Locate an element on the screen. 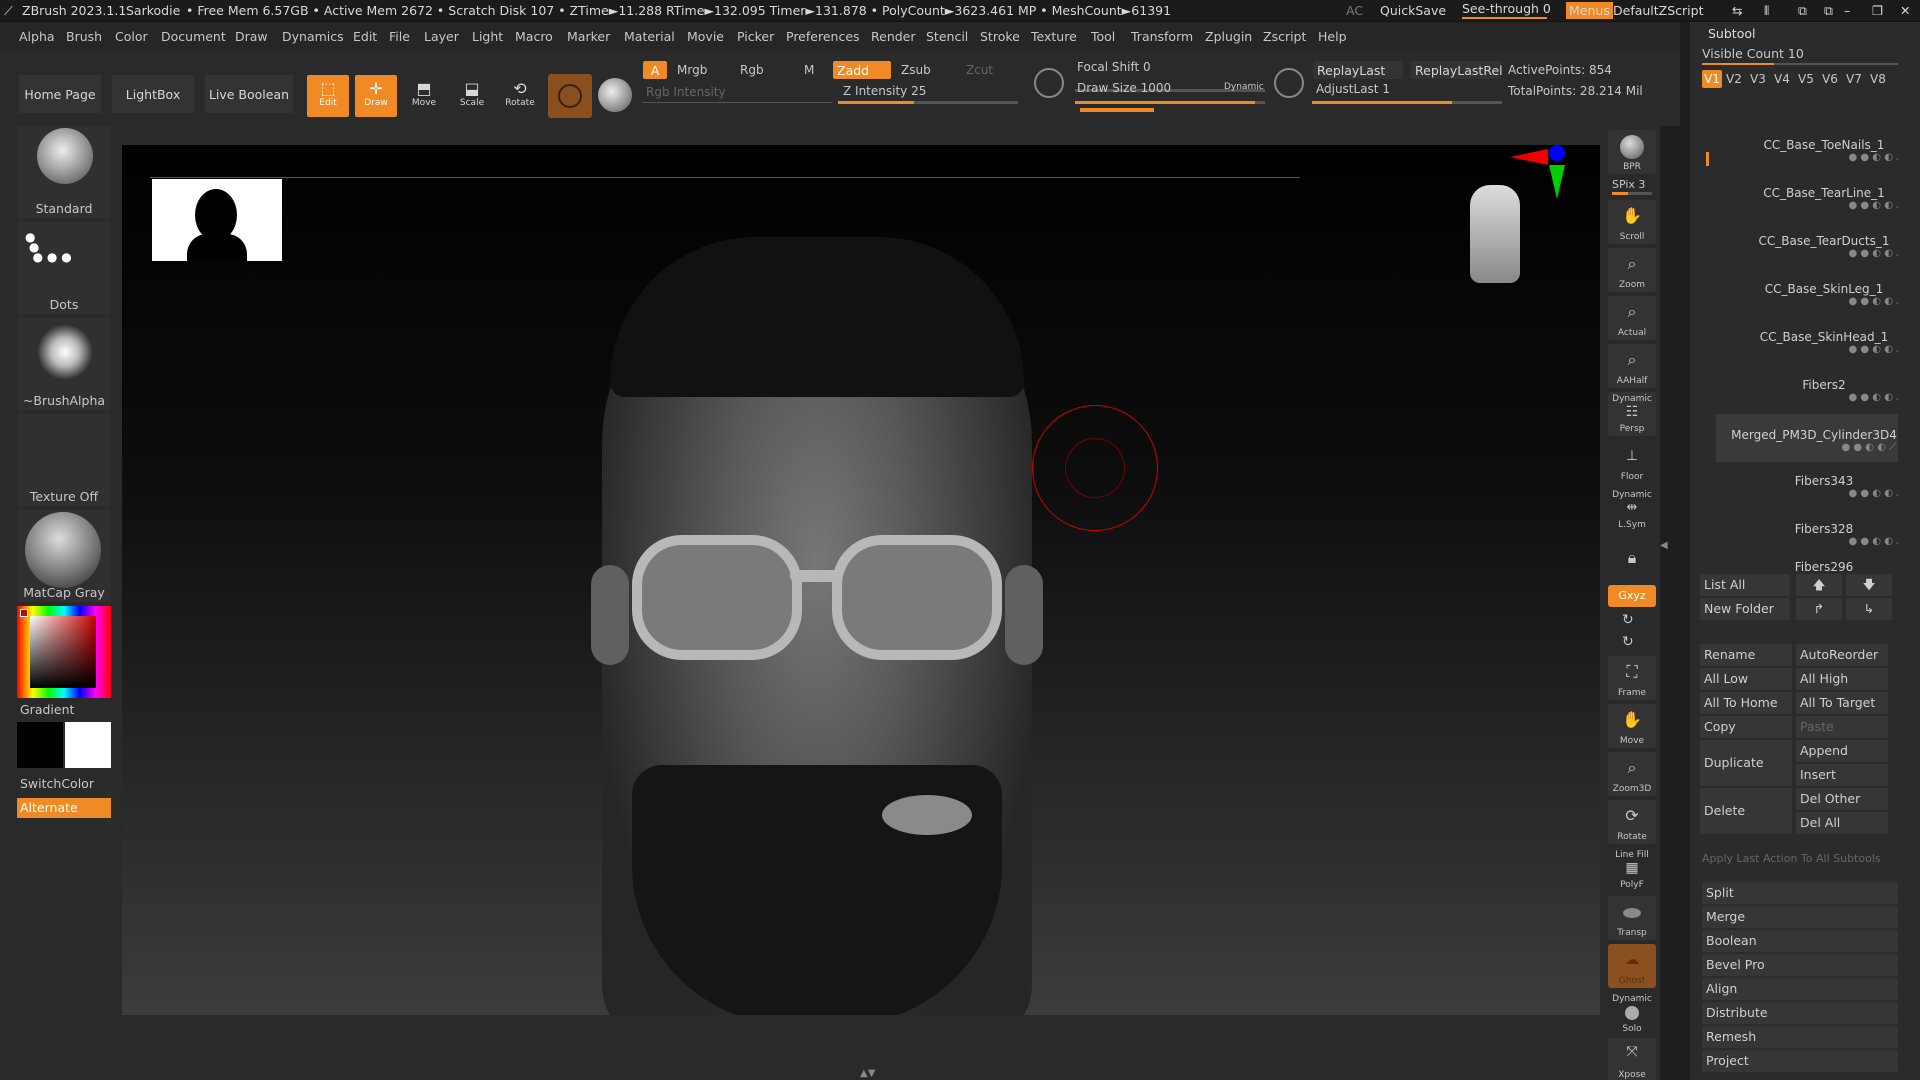 The image size is (1920, 1080). adjust-last-slider: AdjustLast 1 is located at coordinates (1353, 89).